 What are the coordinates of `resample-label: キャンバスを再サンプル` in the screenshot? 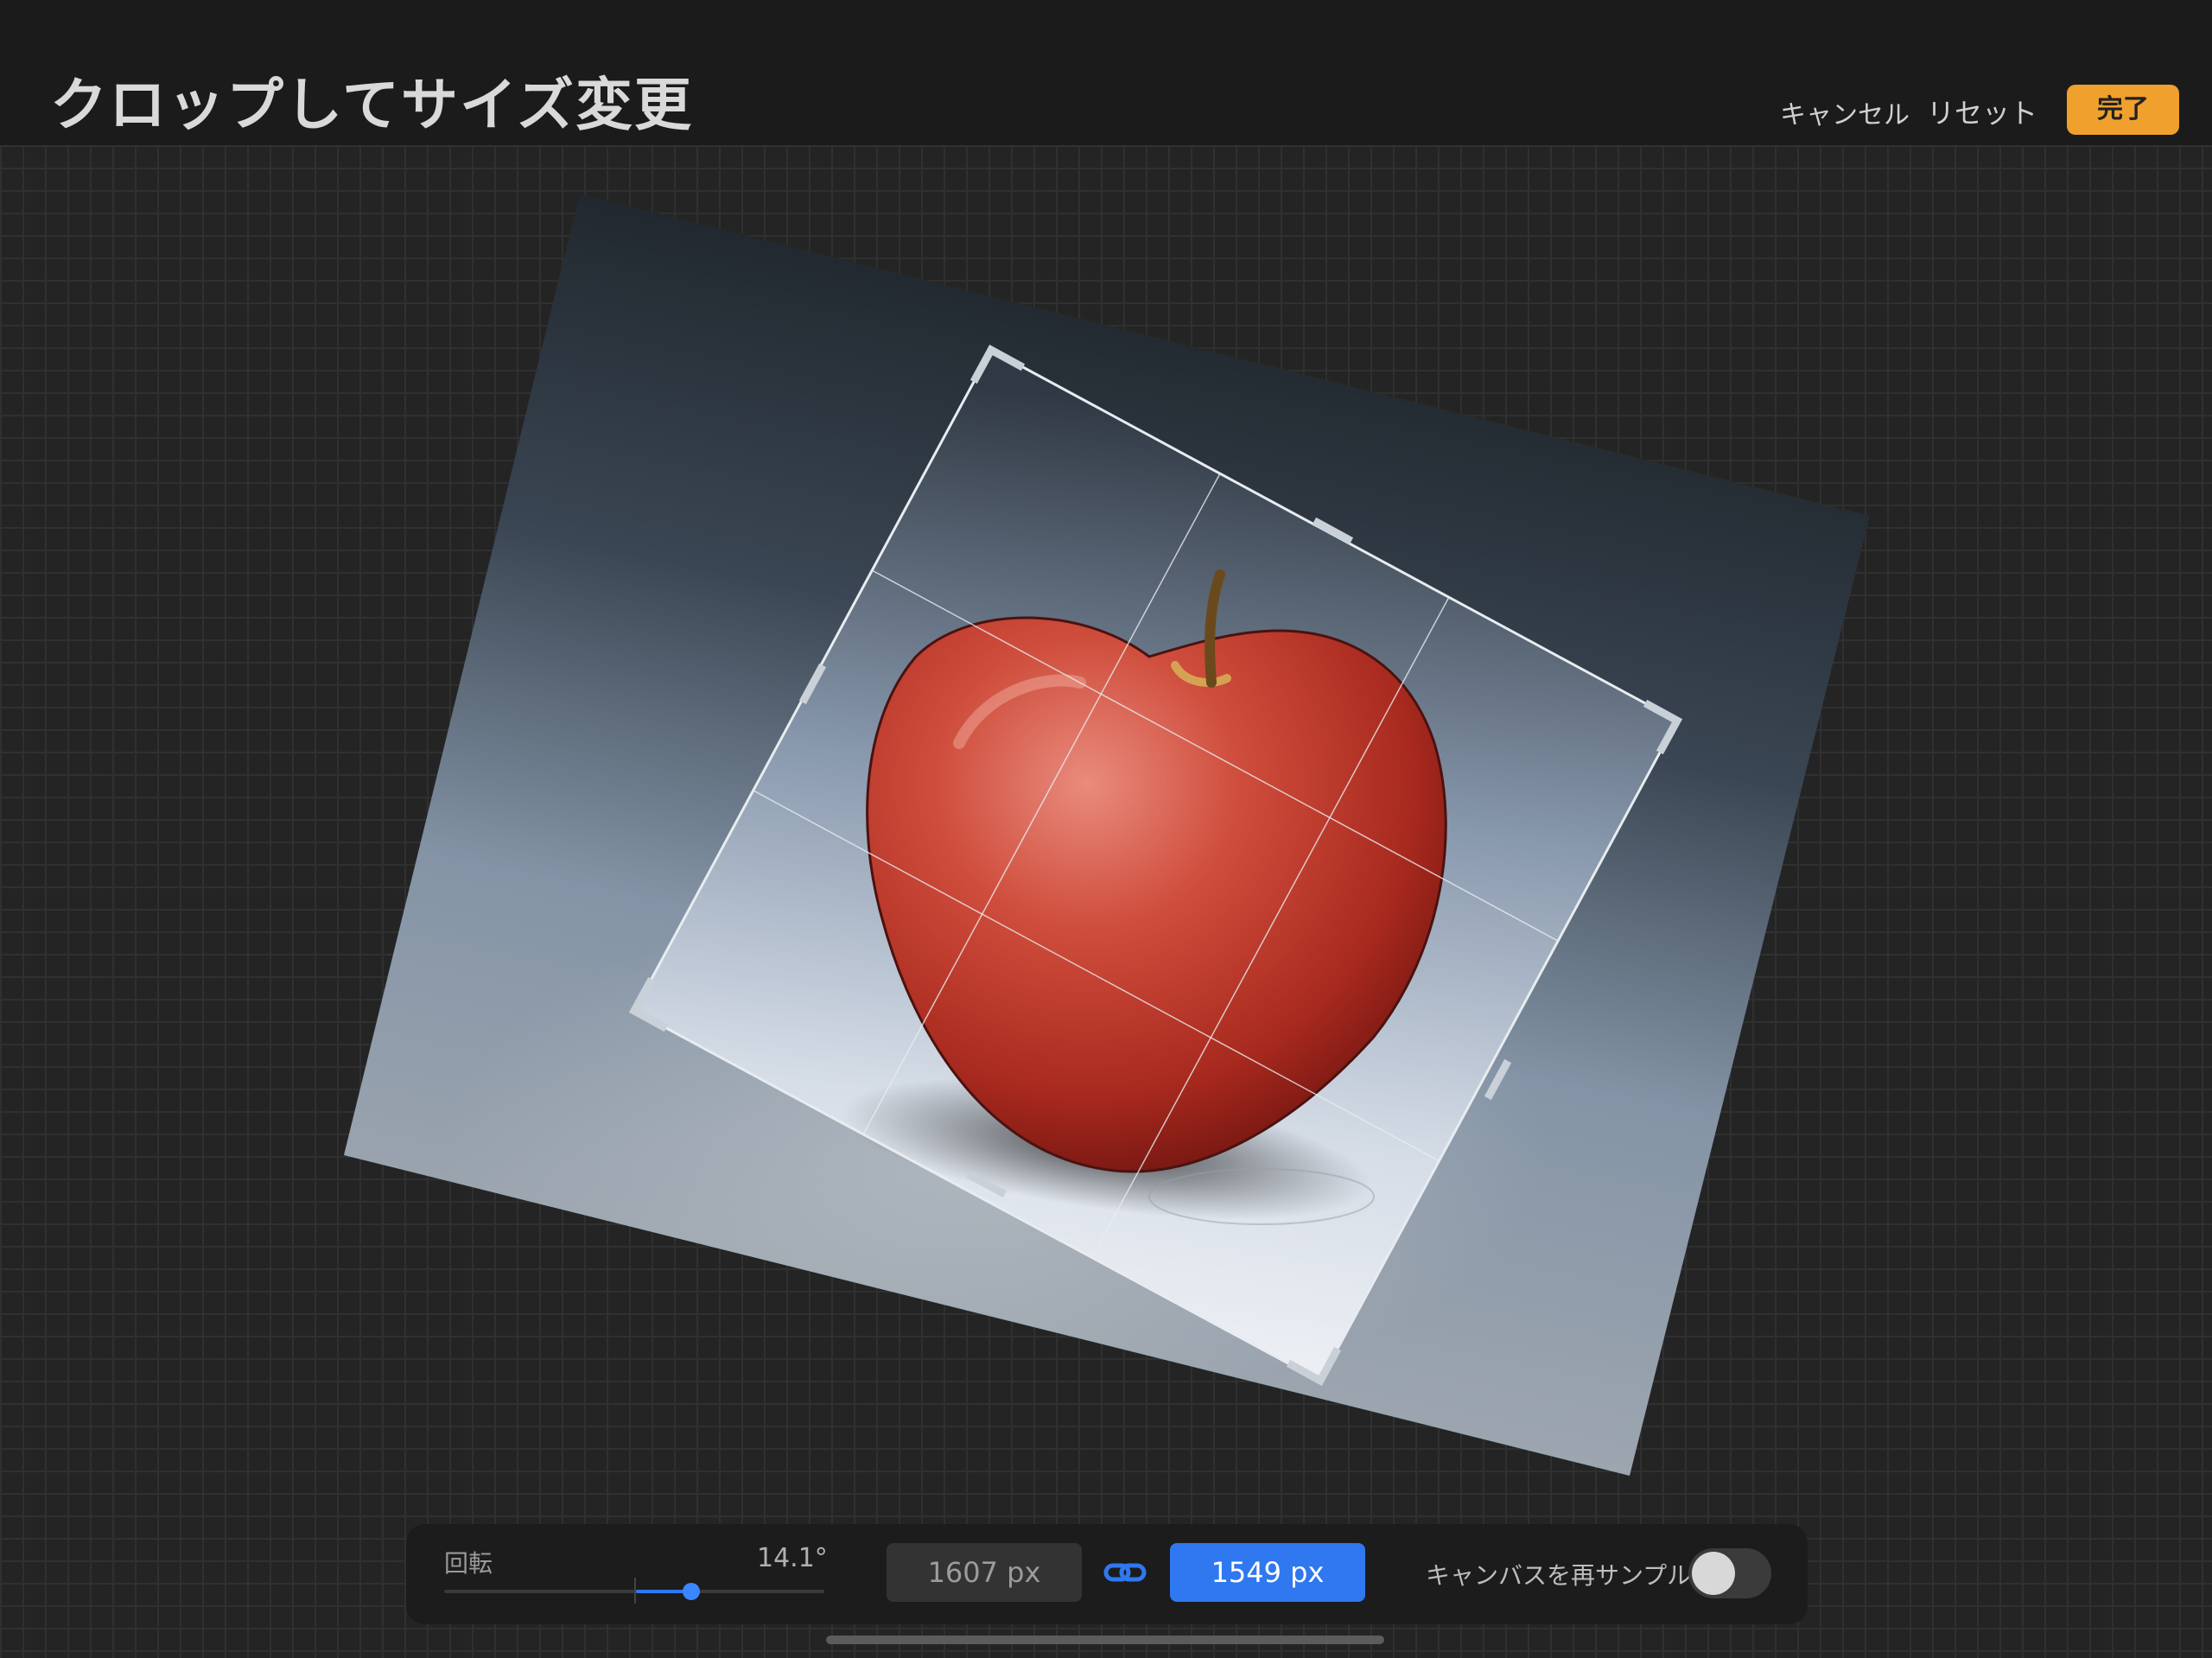 It's located at (1559, 1575).